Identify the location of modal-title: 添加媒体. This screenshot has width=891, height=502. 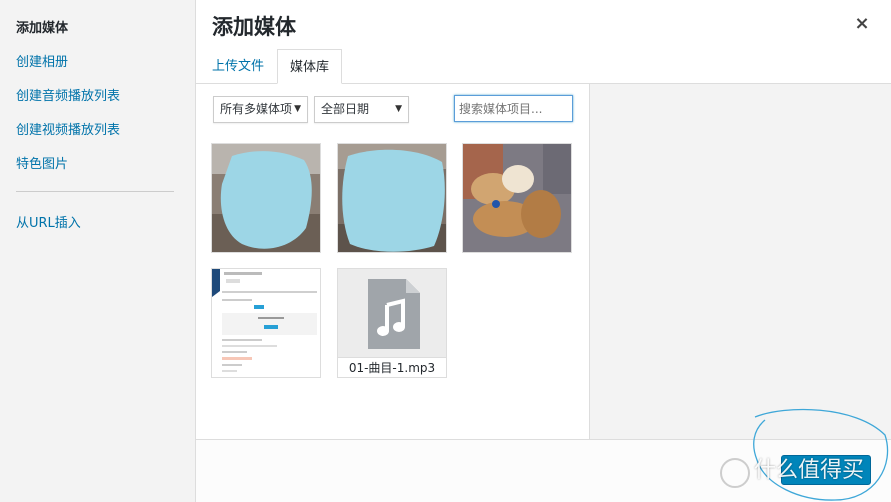
(254, 27).